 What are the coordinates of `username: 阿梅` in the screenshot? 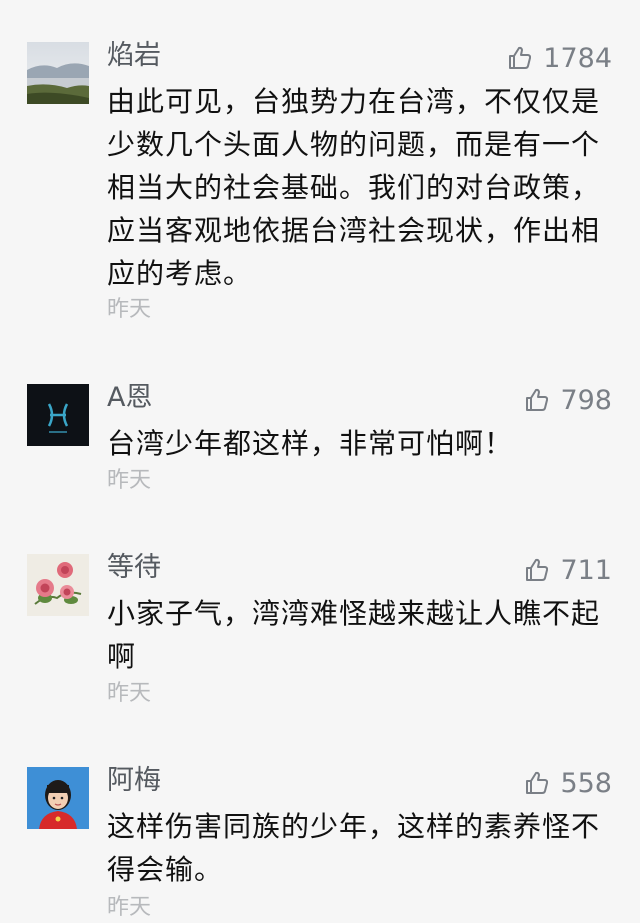 It's located at (134, 781).